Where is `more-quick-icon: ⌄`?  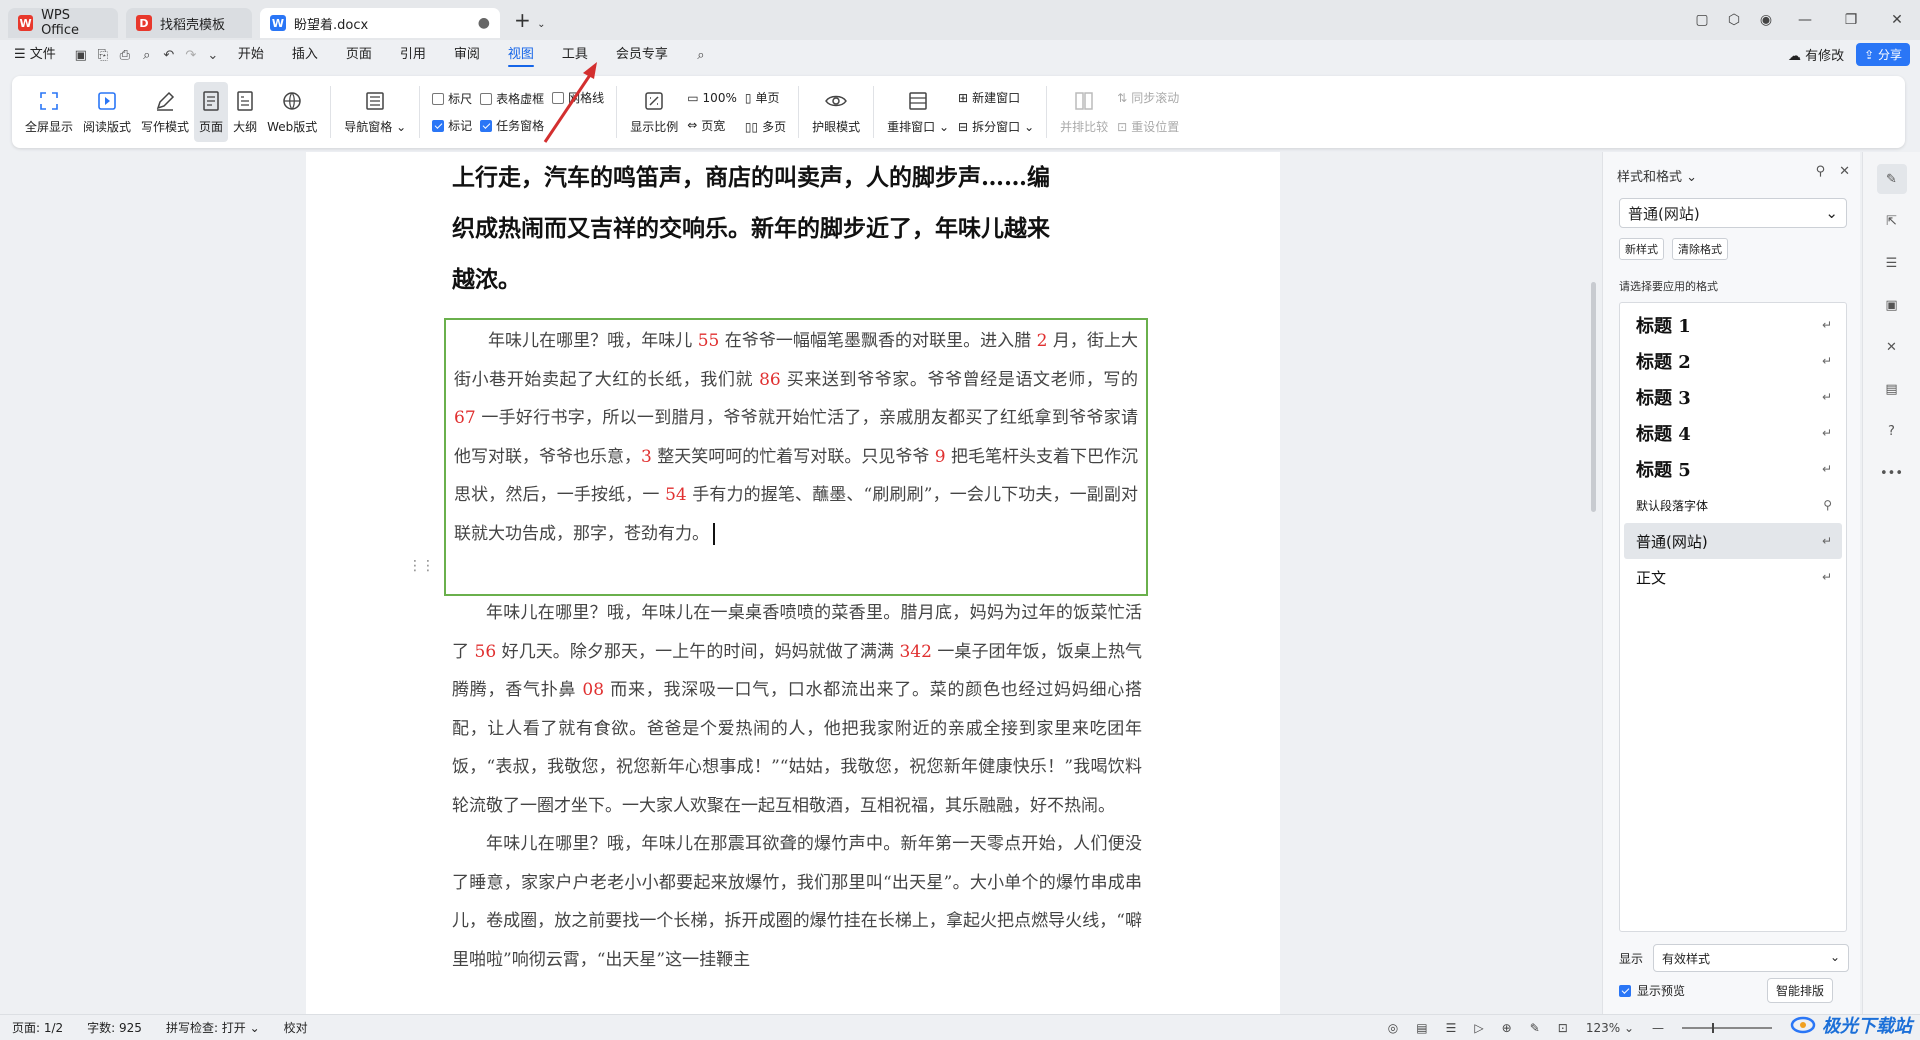 more-quick-icon: ⌄ is located at coordinates (213, 55).